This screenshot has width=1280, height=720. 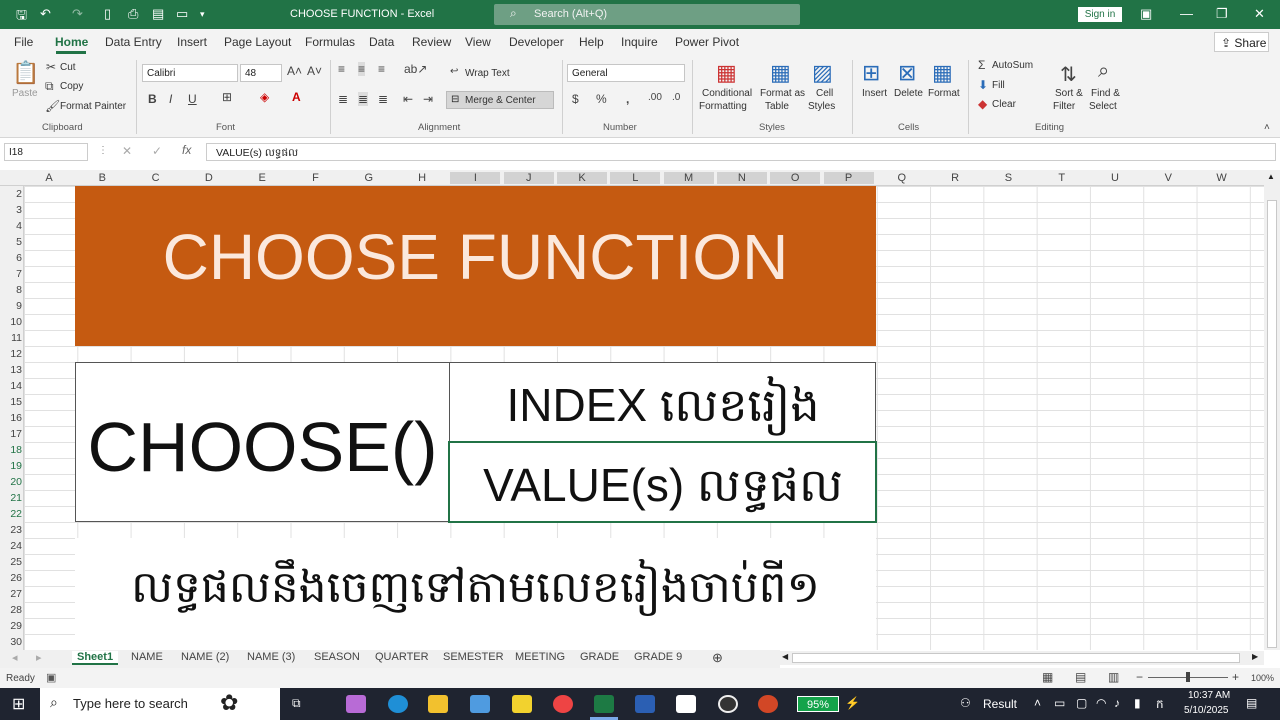 What do you see at coordinates (147, 657) in the screenshot?
I see `sheet-tab: NAME` at bounding box center [147, 657].